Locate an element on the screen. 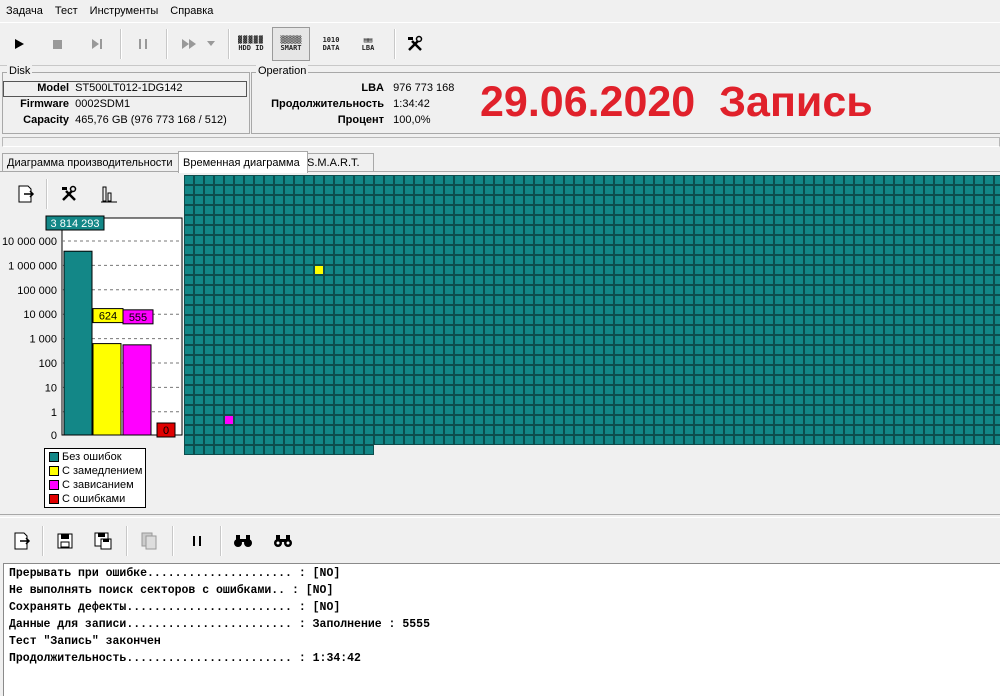  save-as-log-button is located at coordinates (103, 541).